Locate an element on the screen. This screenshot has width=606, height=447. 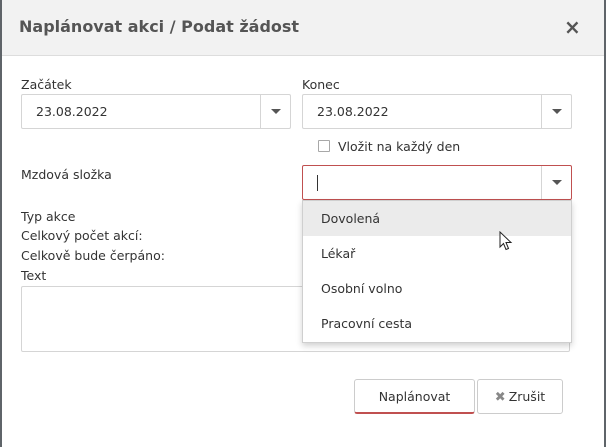
dialog-header: Naplánovat akci / Podat žádost × is located at coordinates (303, 28).